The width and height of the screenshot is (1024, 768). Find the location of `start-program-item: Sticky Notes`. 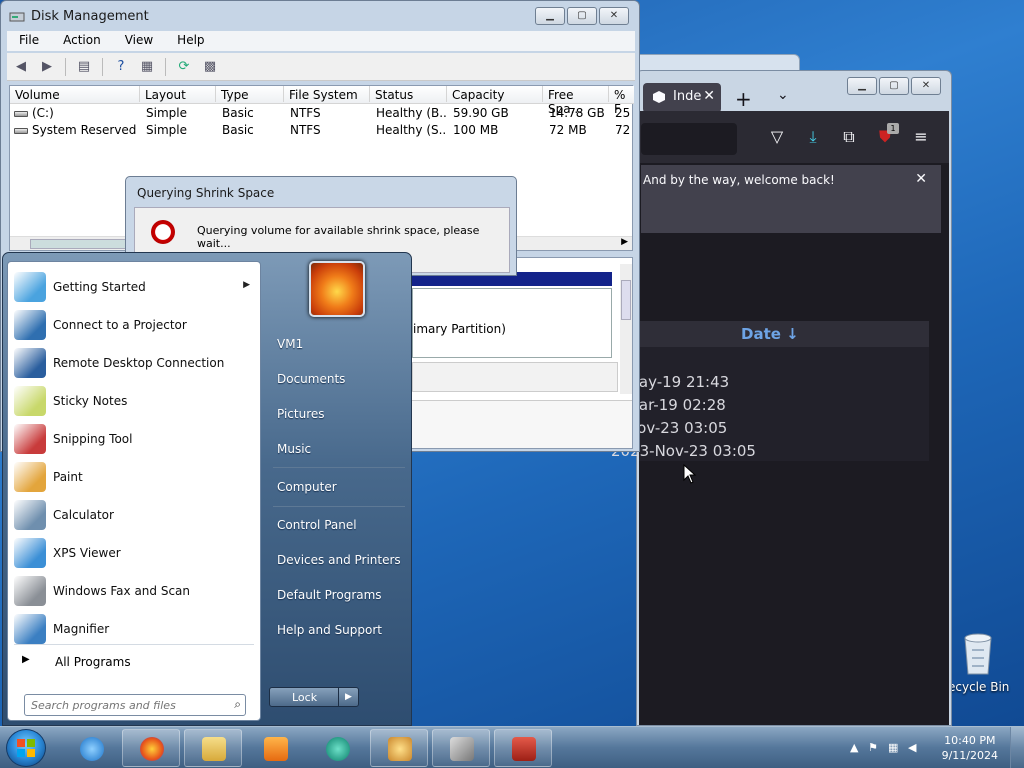

start-program-item: Sticky Notes is located at coordinates (134, 401).